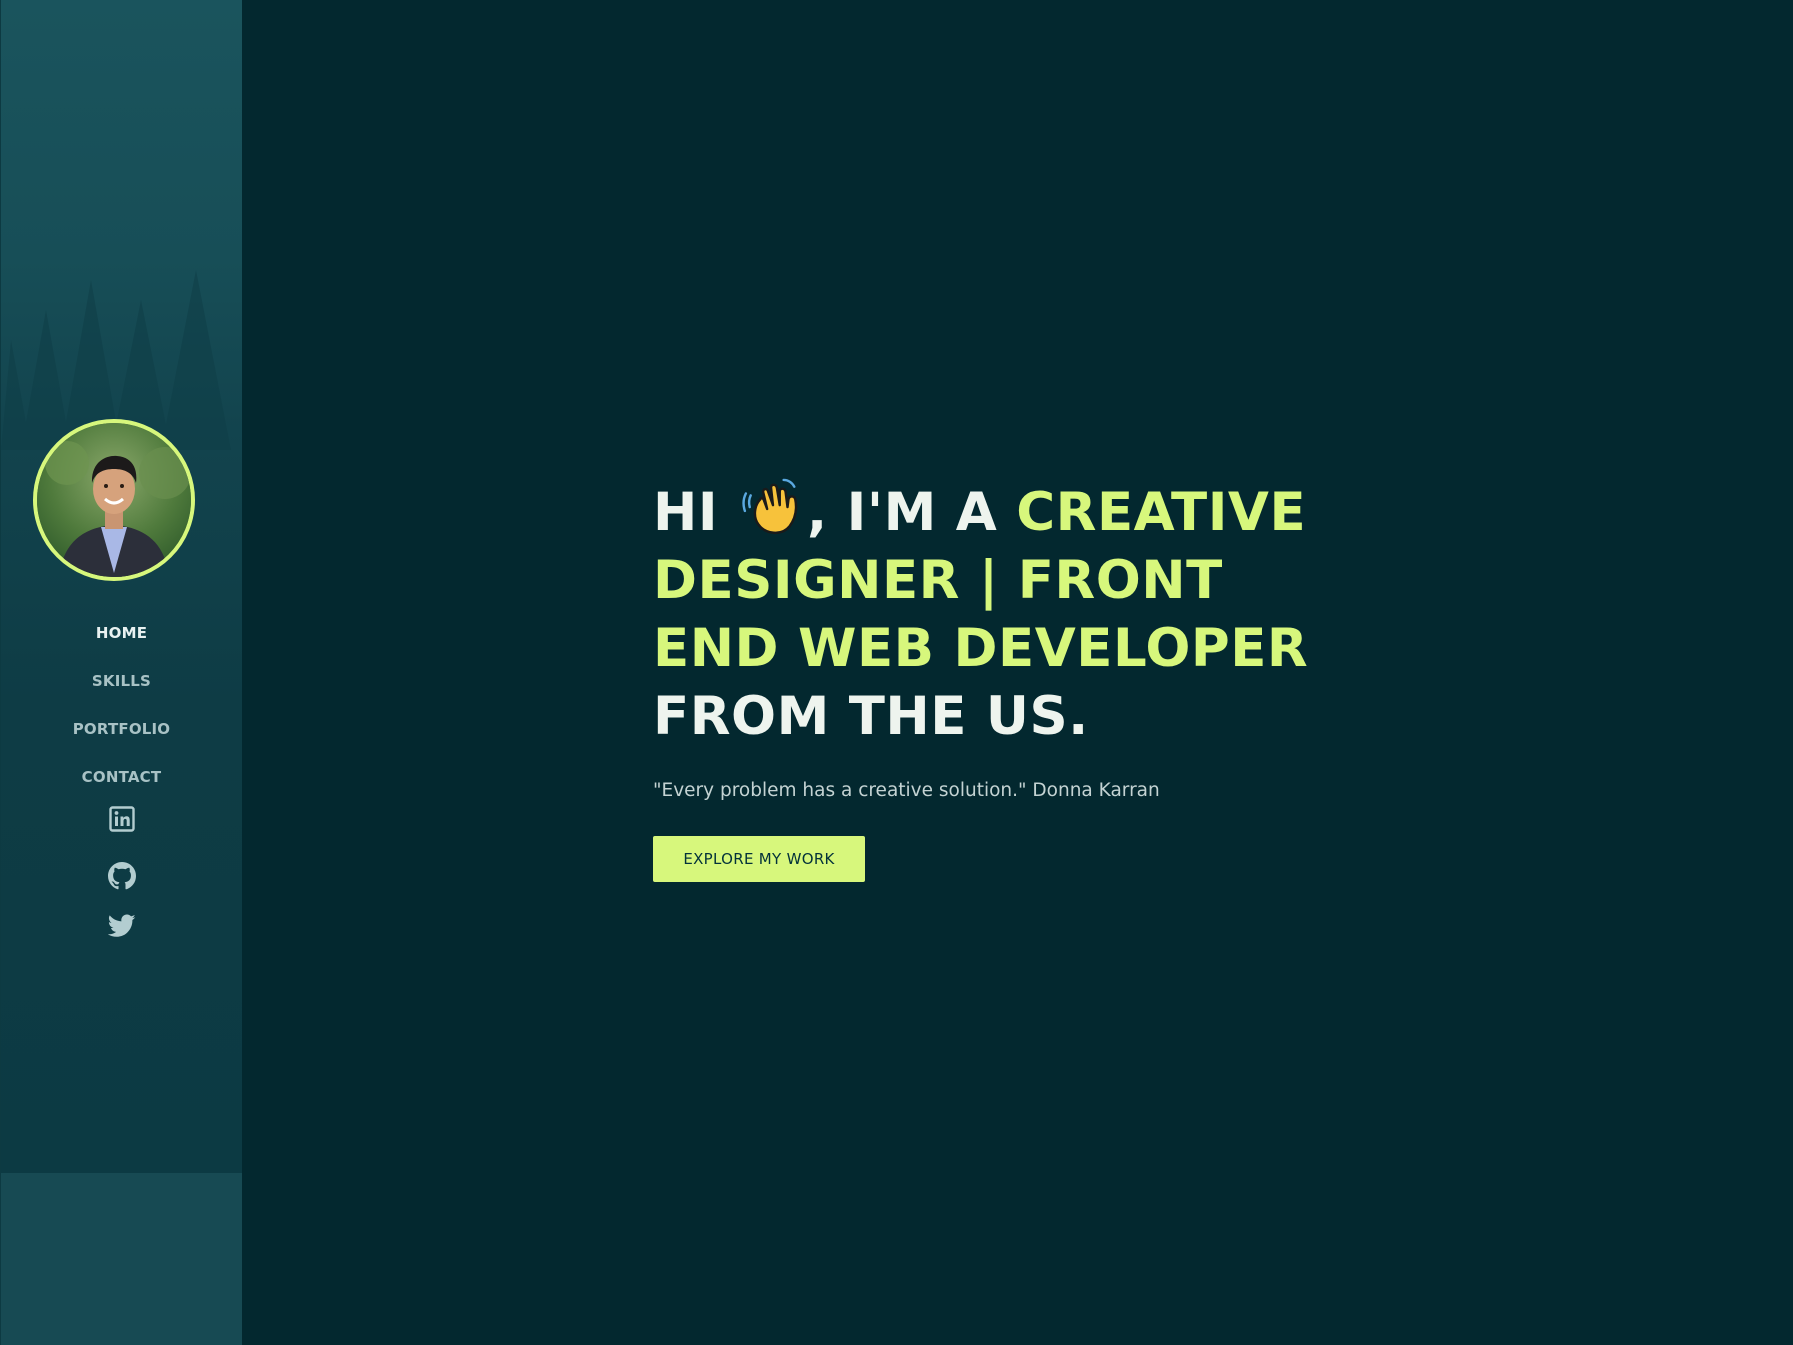 Image resolution: width=1793 pixels, height=1345 pixels. Describe the element at coordinates (686, 512) in the screenshot. I see `headline-greeting: HI` at that location.